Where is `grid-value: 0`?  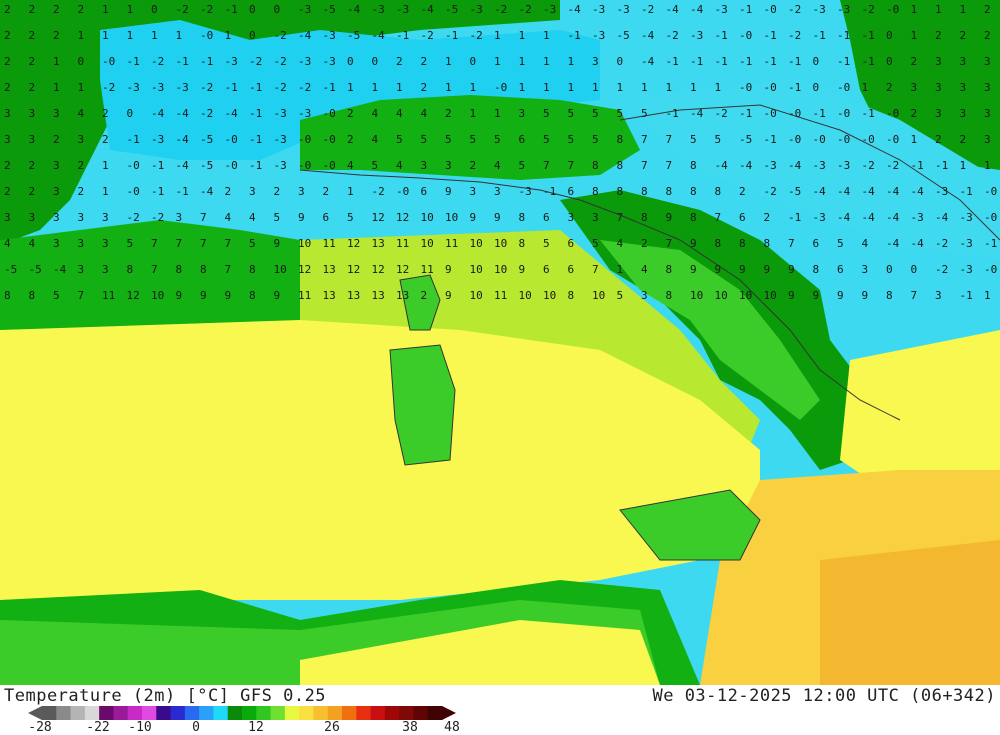 grid-value: 0 is located at coordinates (130, 113).